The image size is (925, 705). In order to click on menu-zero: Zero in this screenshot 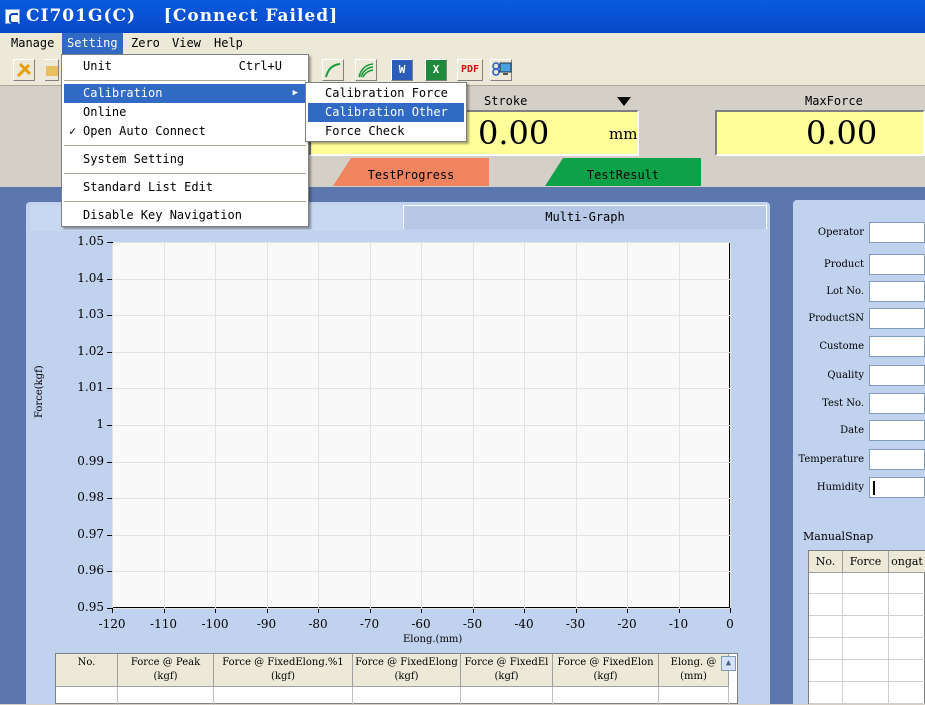, I will do `click(145, 43)`.